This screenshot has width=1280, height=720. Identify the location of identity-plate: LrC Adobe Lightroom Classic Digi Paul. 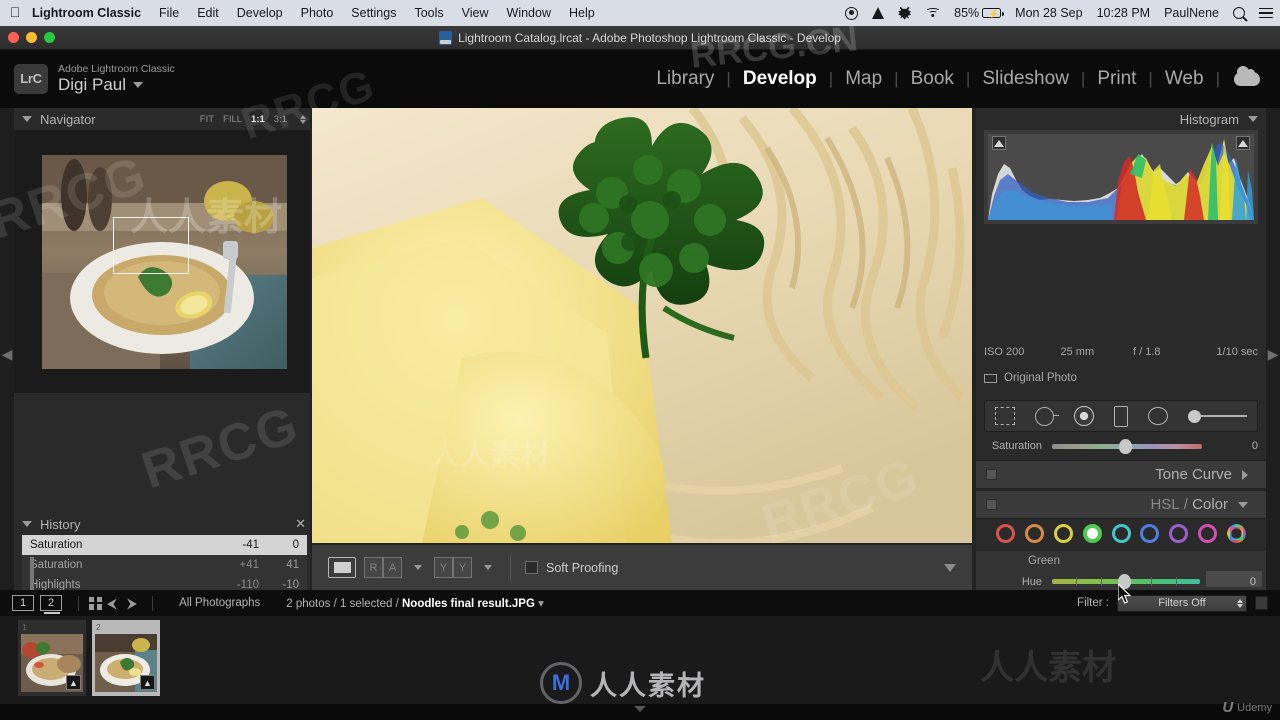
(87, 79).